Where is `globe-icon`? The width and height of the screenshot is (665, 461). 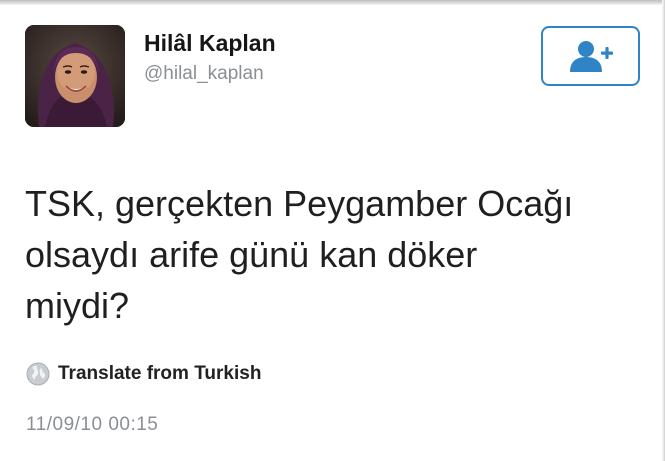
globe-icon is located at coordinates (38, 374).